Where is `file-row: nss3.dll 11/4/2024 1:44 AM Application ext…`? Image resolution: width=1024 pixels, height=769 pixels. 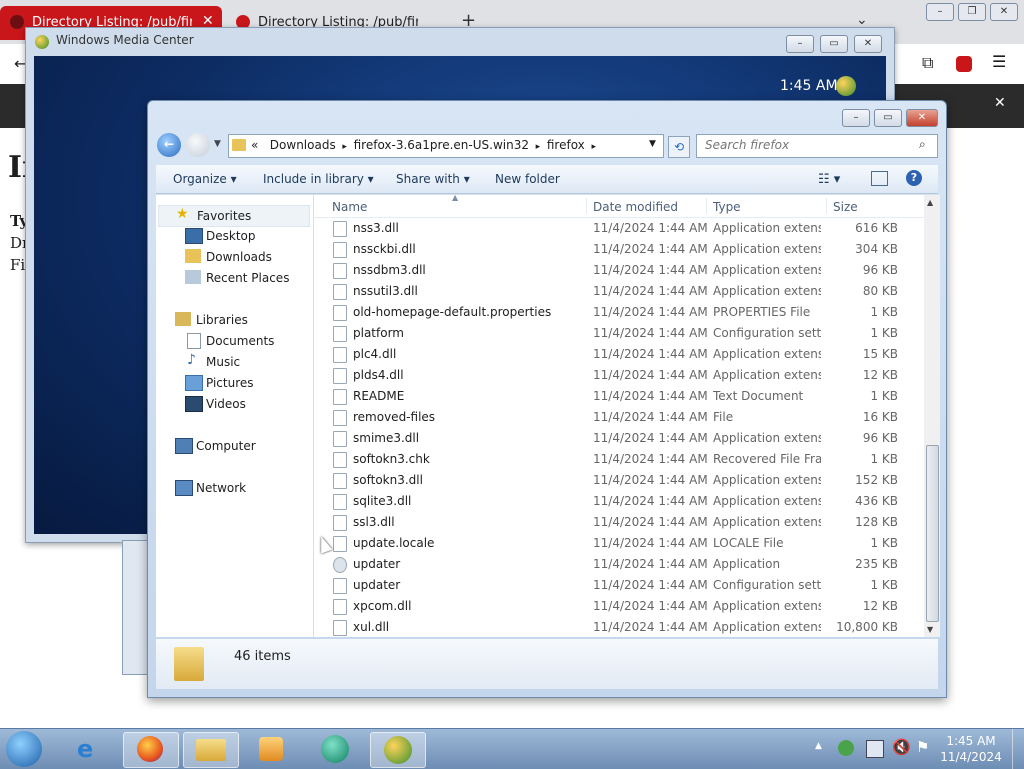
file-row: nss3.dll 11/4/2024 1:44 AM Application ext… is located at coordinates (619, 228).